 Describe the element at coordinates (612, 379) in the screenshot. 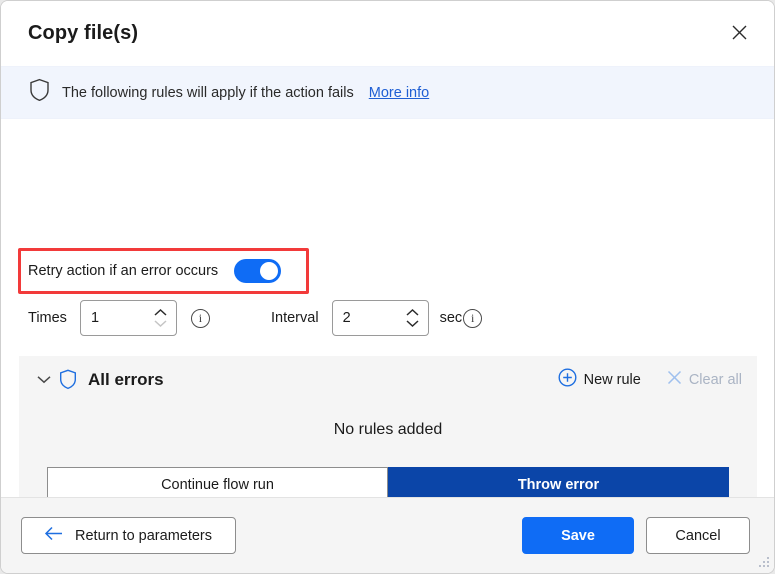

I see `new-rule-label: New rule` at that location.